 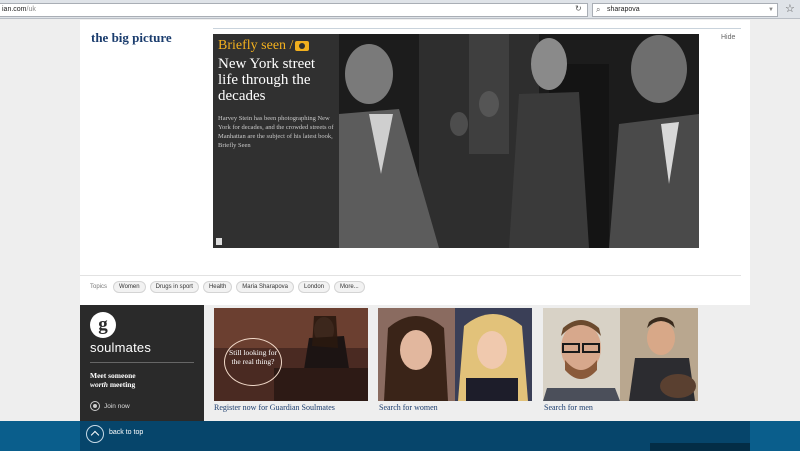 What do you see at coordinates (568, 407) in the screenshot?
I see `search-men-link: Search for men` at bounding box center [568, 407].